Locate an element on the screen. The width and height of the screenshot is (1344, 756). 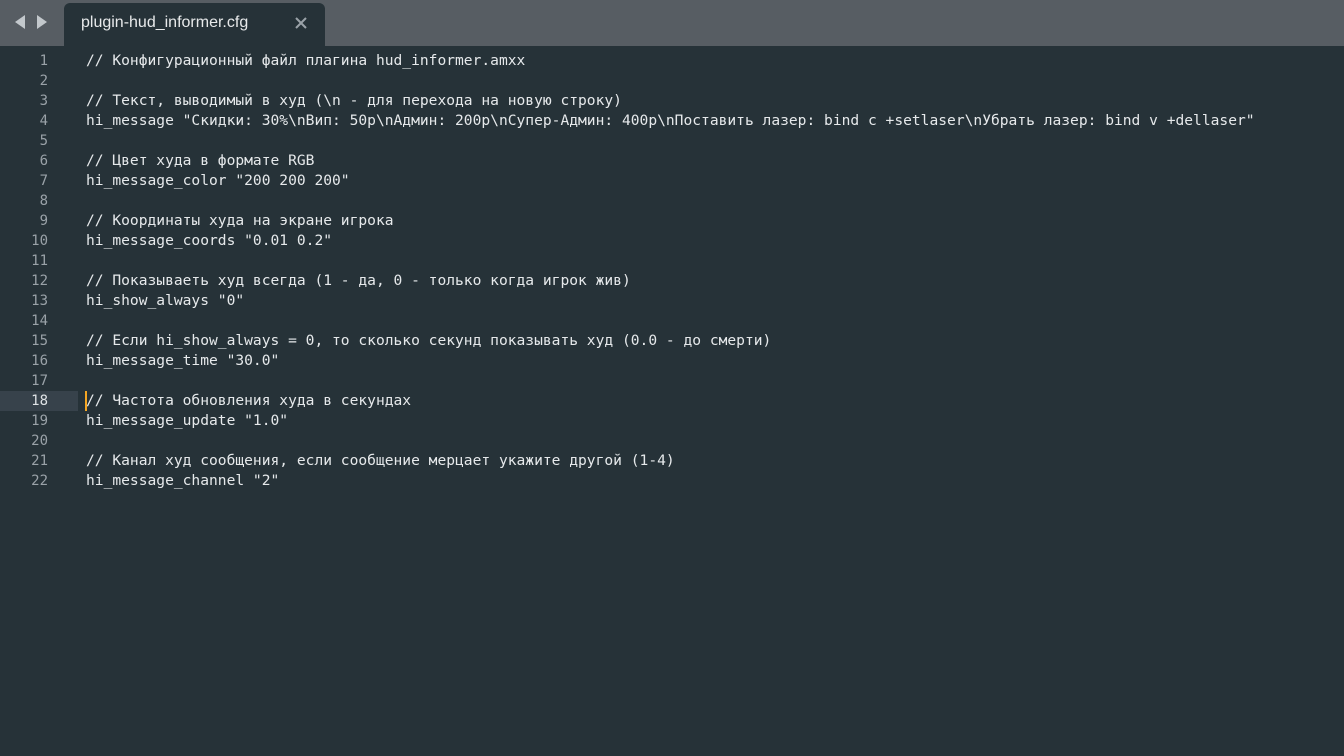
back-arrow-icon is located at coordinates (20, 22).